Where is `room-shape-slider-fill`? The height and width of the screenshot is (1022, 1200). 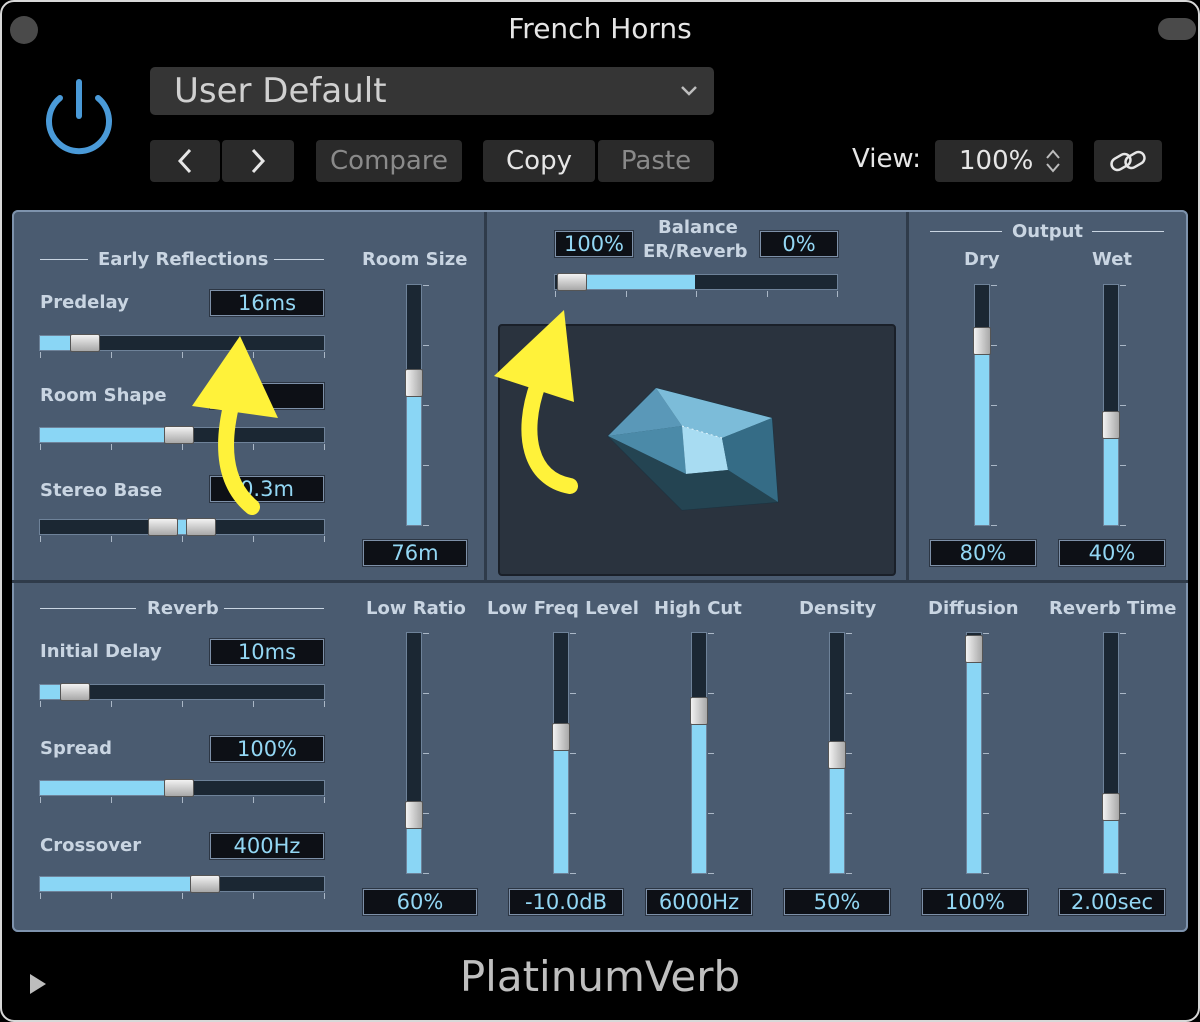 room-shape-slider-fill is located at coordinates (106, 435).